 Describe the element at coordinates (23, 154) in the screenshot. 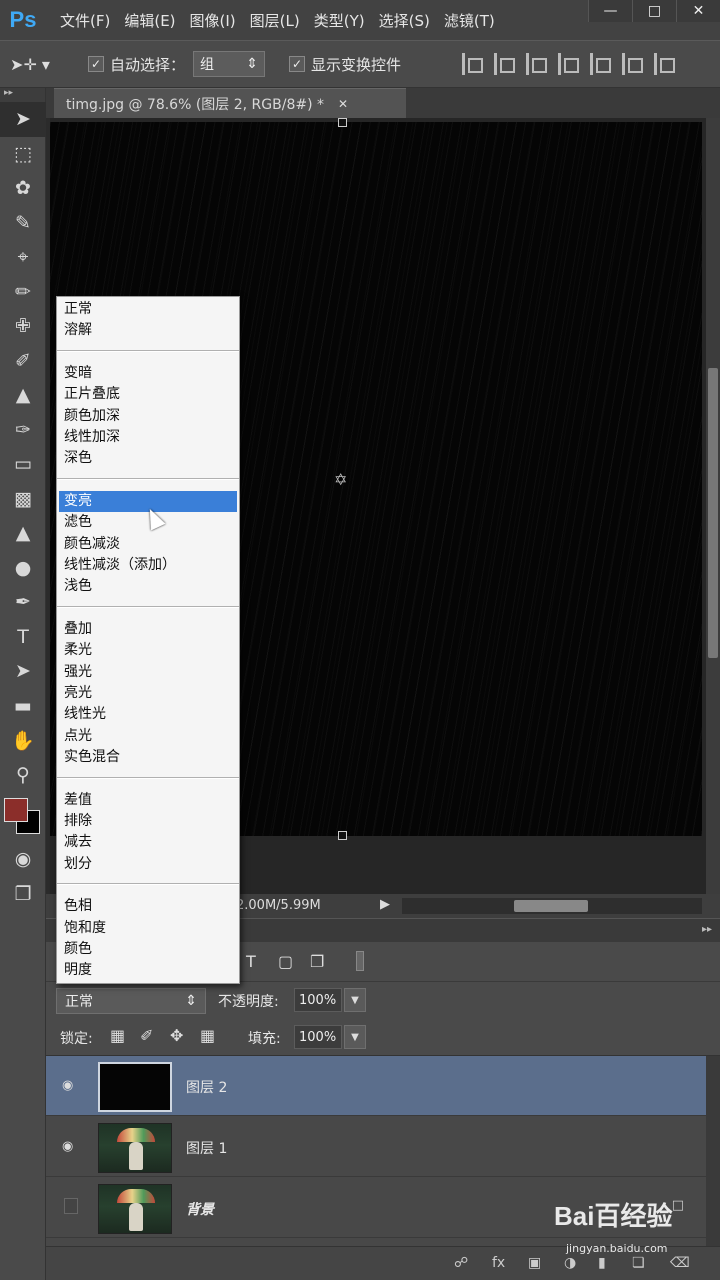

I see `marquee-tool-icon: ⬚` at that location.